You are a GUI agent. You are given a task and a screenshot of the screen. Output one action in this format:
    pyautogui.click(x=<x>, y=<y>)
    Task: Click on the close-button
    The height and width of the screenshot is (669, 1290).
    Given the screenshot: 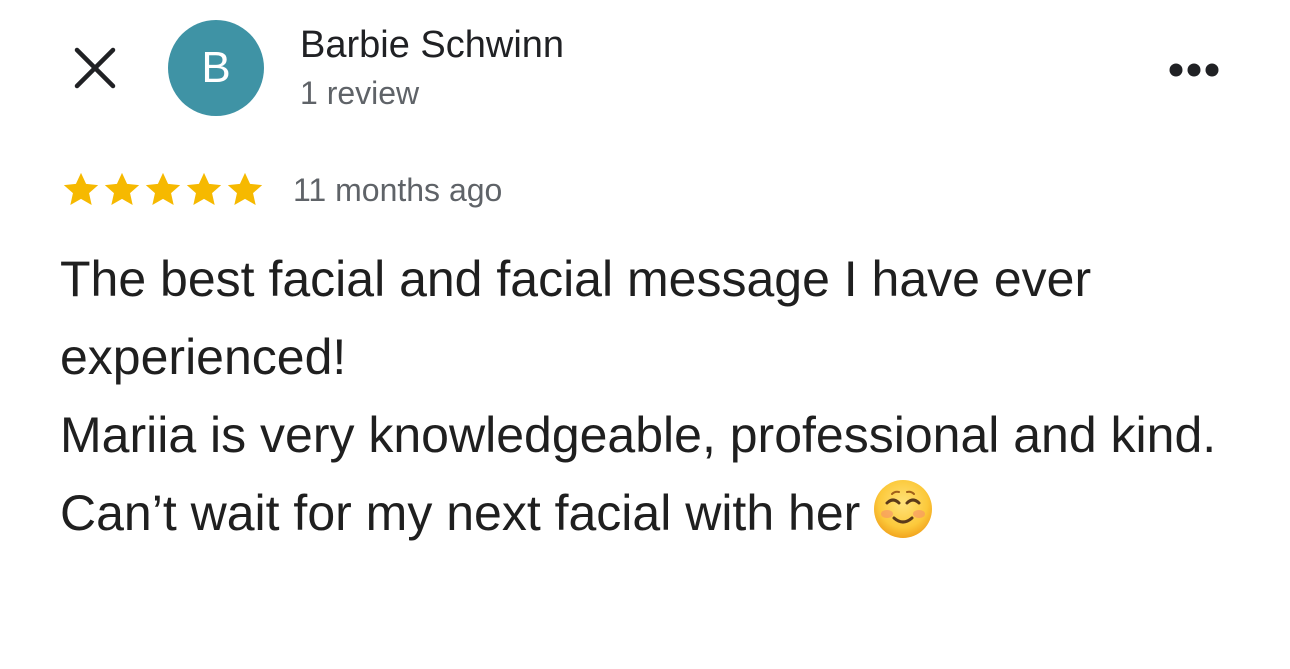 What is the action you would take?
    pyautogui.click(x=95, y=68)
    